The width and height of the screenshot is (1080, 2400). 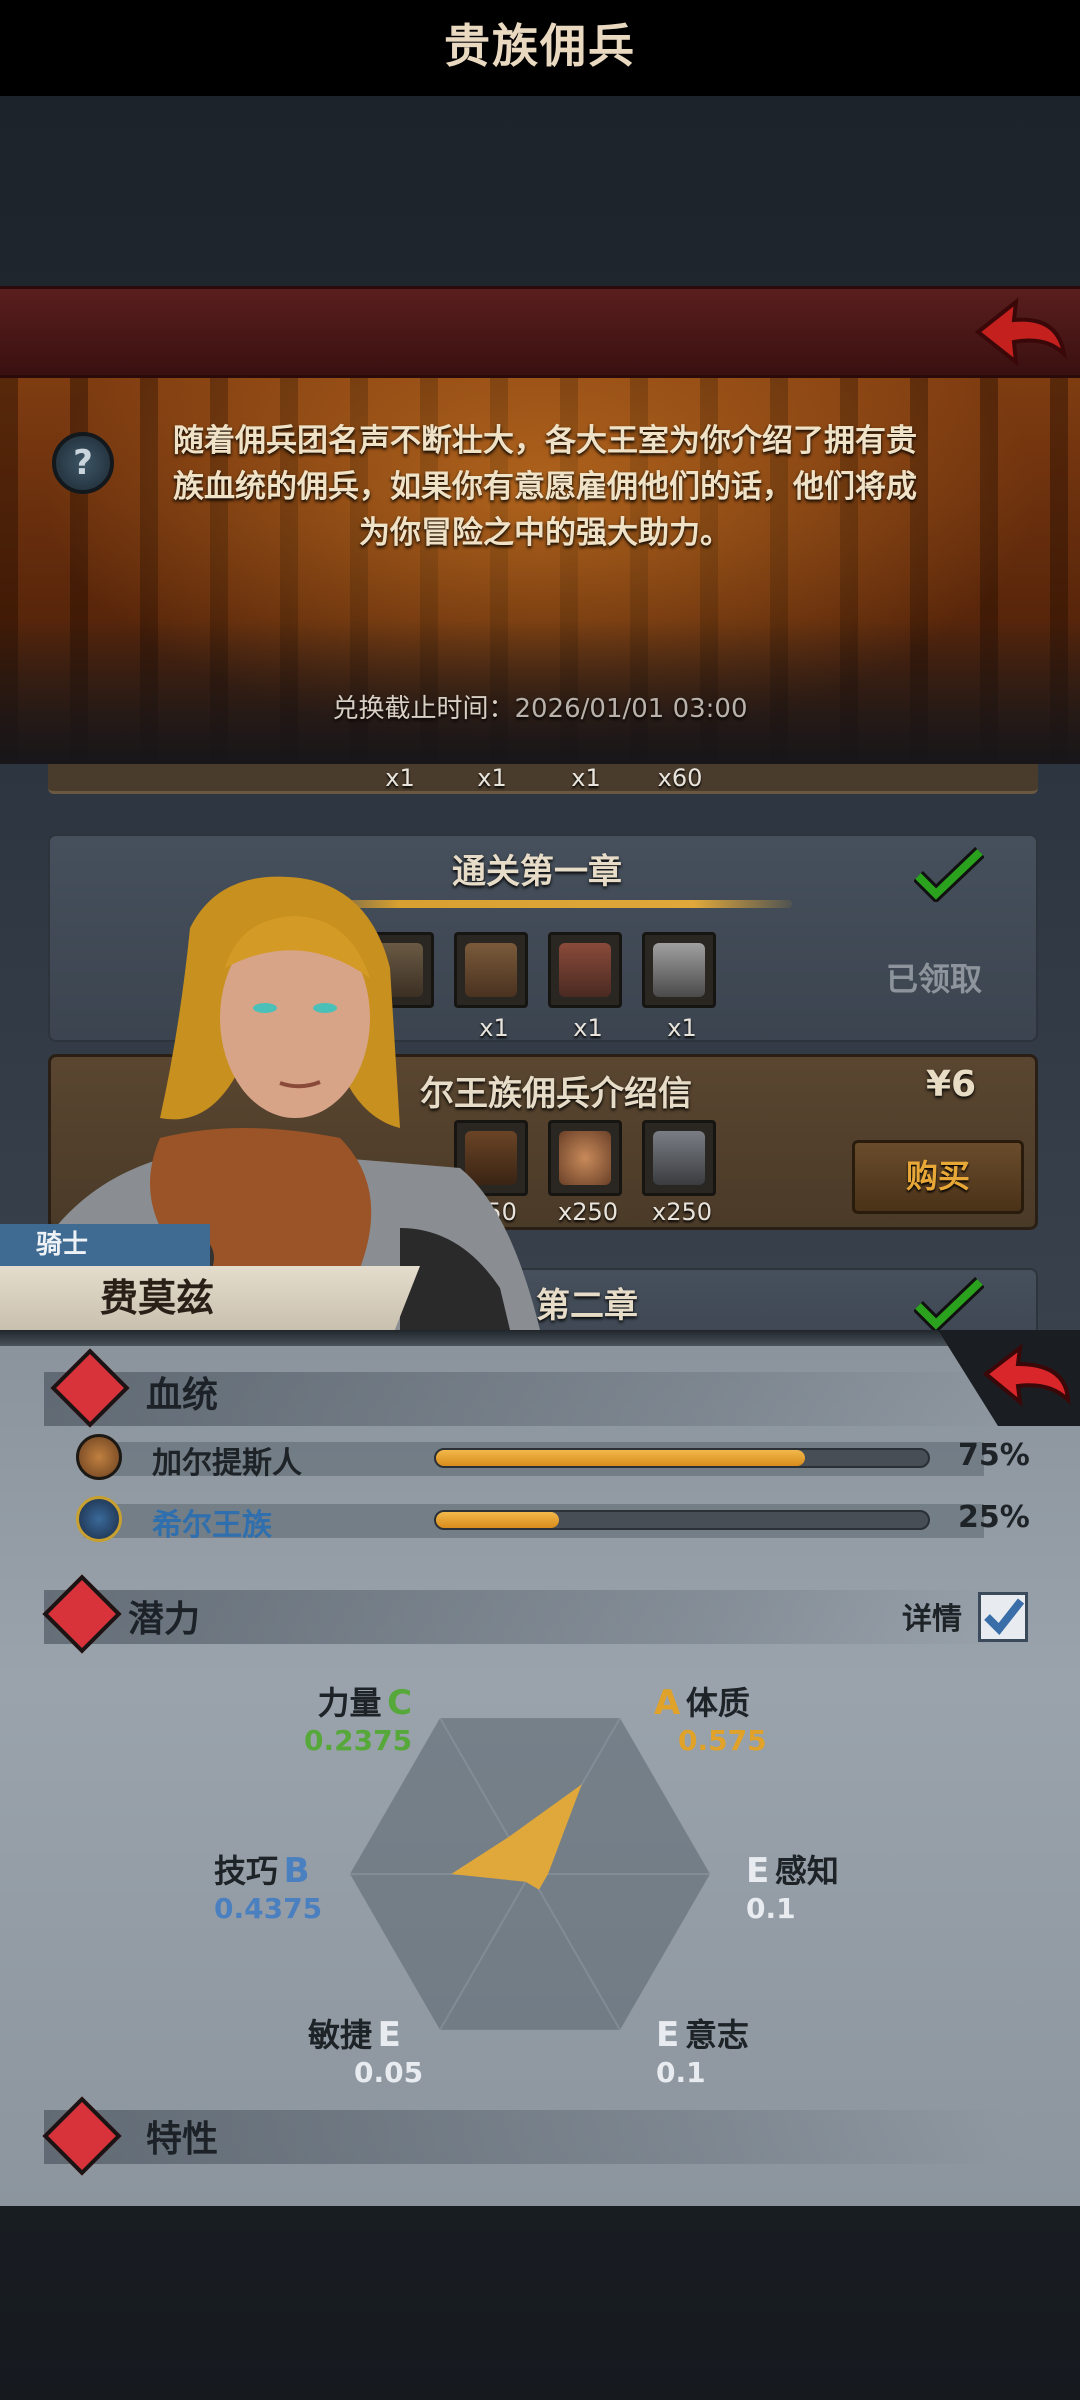 What do you see at coordinates (349, 1703) in the screenshot?
I see `stat-name: 力量` at bounding box center [349, 1703].